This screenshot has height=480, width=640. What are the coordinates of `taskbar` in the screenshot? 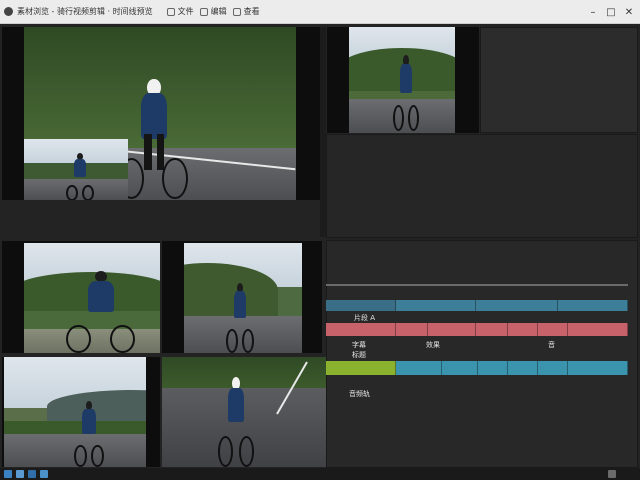 It's located at (320, 474).